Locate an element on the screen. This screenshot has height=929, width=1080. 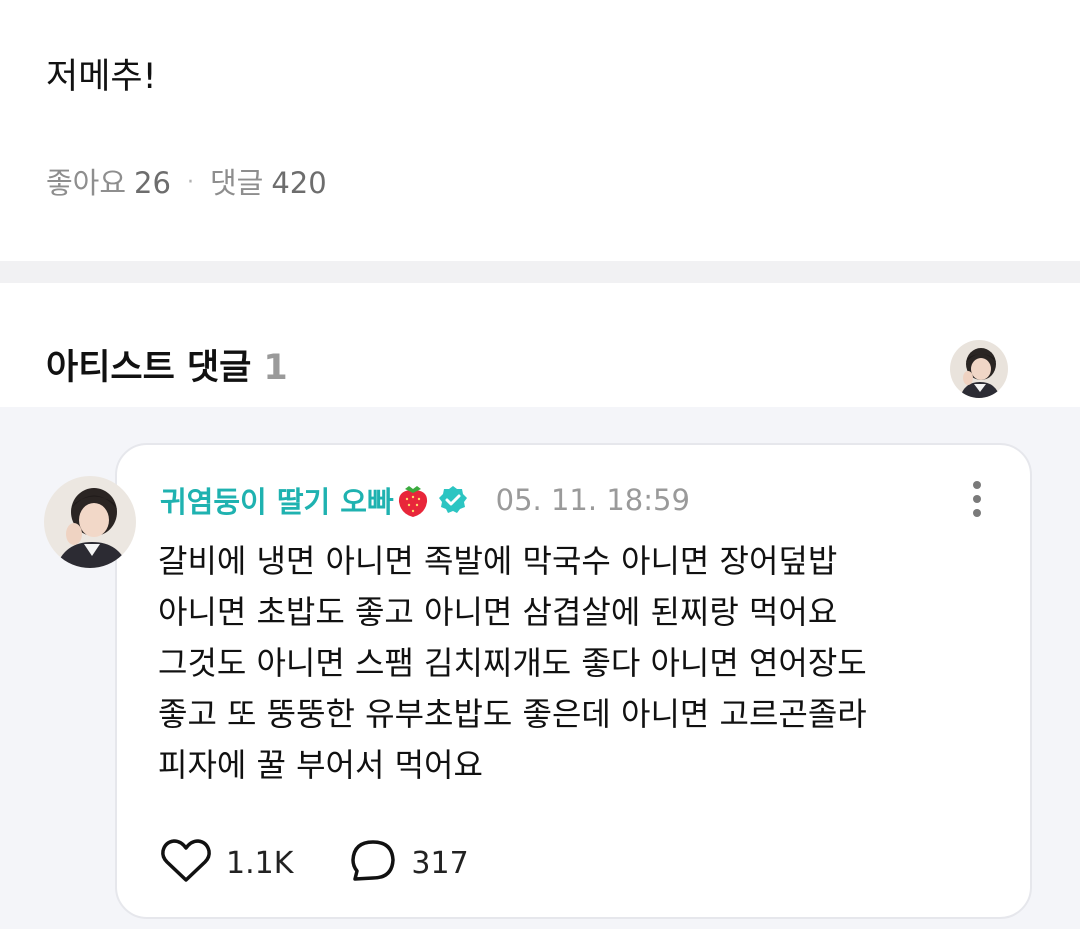
comments-label: 댓글 is located at coordinates (236, 183).